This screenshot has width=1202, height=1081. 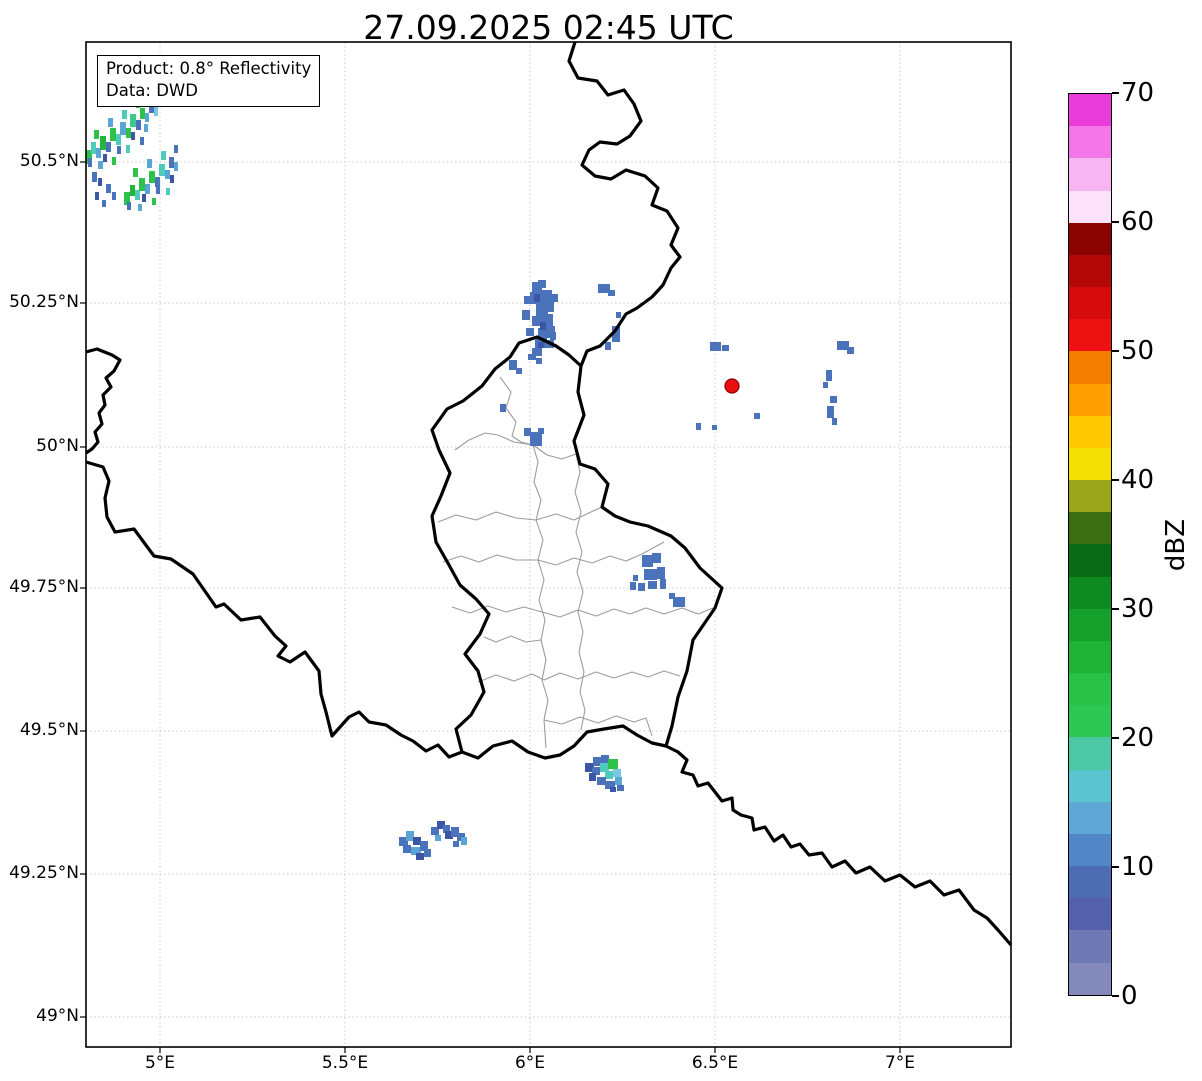 What do you see at coordinates (57, 446) in the screenshot?
I see `y-tick-label: 50°N` at bounding box center [57, 446].